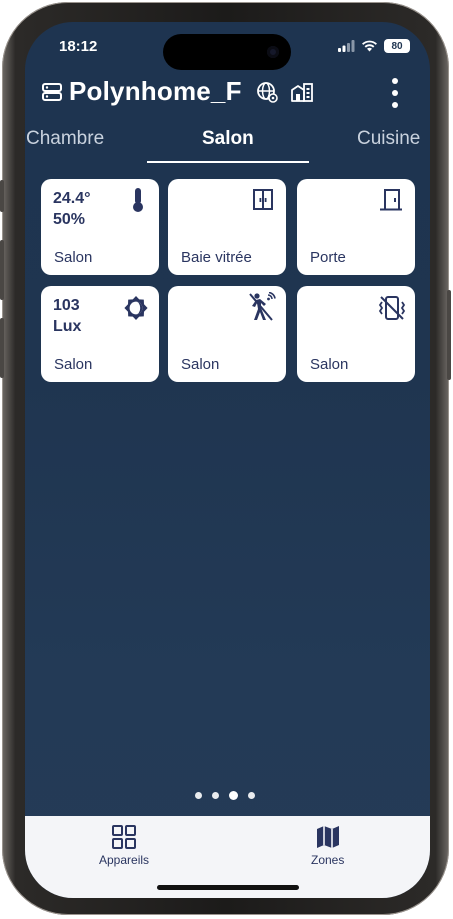  I want to click on app-header: Polynhome_F, so click(177, 91).